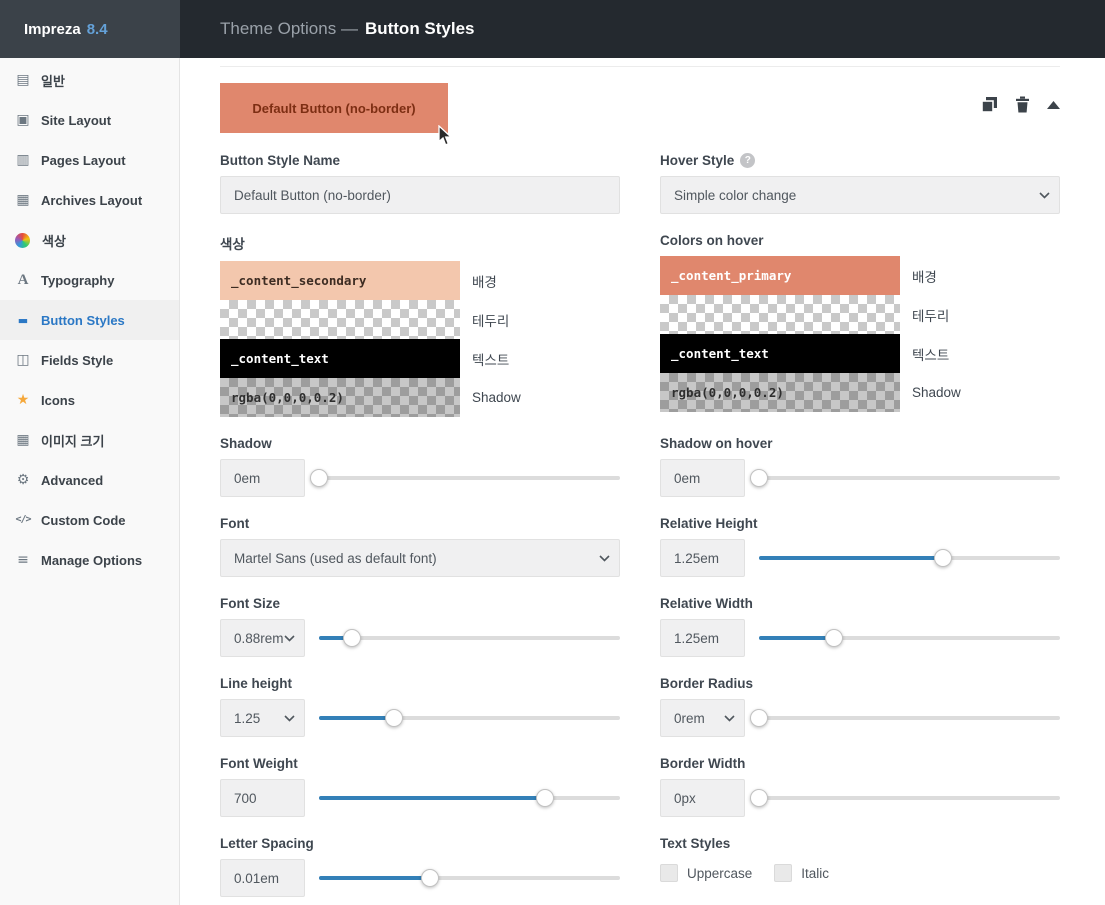 This screenshot has height=905, width=1105. I want to click on relative-width-value: 1.25em, so click(697, 638).